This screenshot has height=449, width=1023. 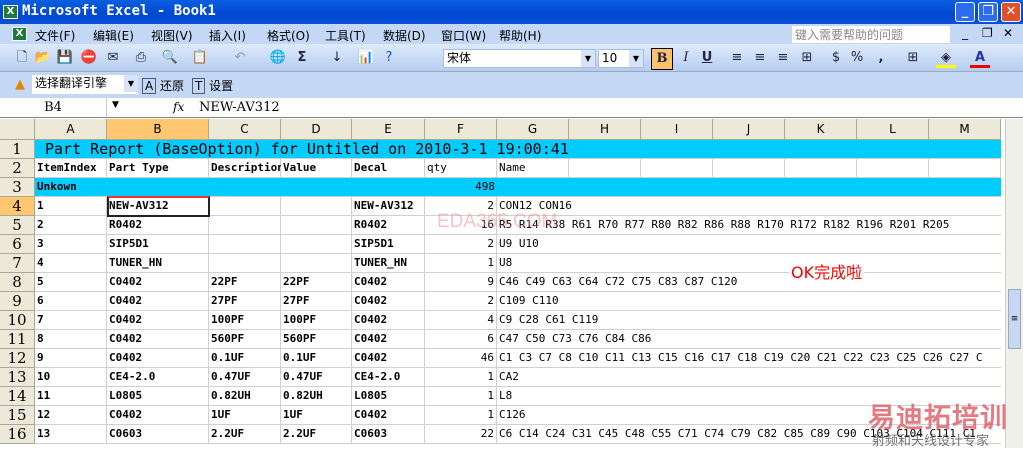 I want to click on translate-settings-button: T 设置, so click(x=212, y=85).